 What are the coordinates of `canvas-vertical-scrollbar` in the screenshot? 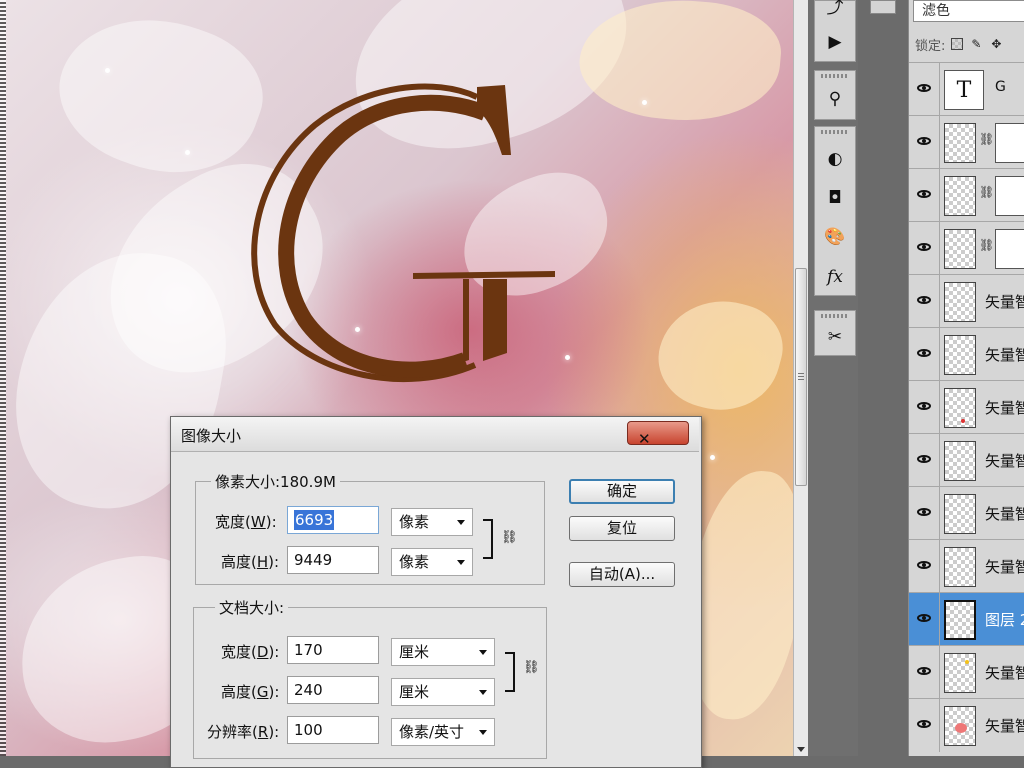 It's located at (800, 378).